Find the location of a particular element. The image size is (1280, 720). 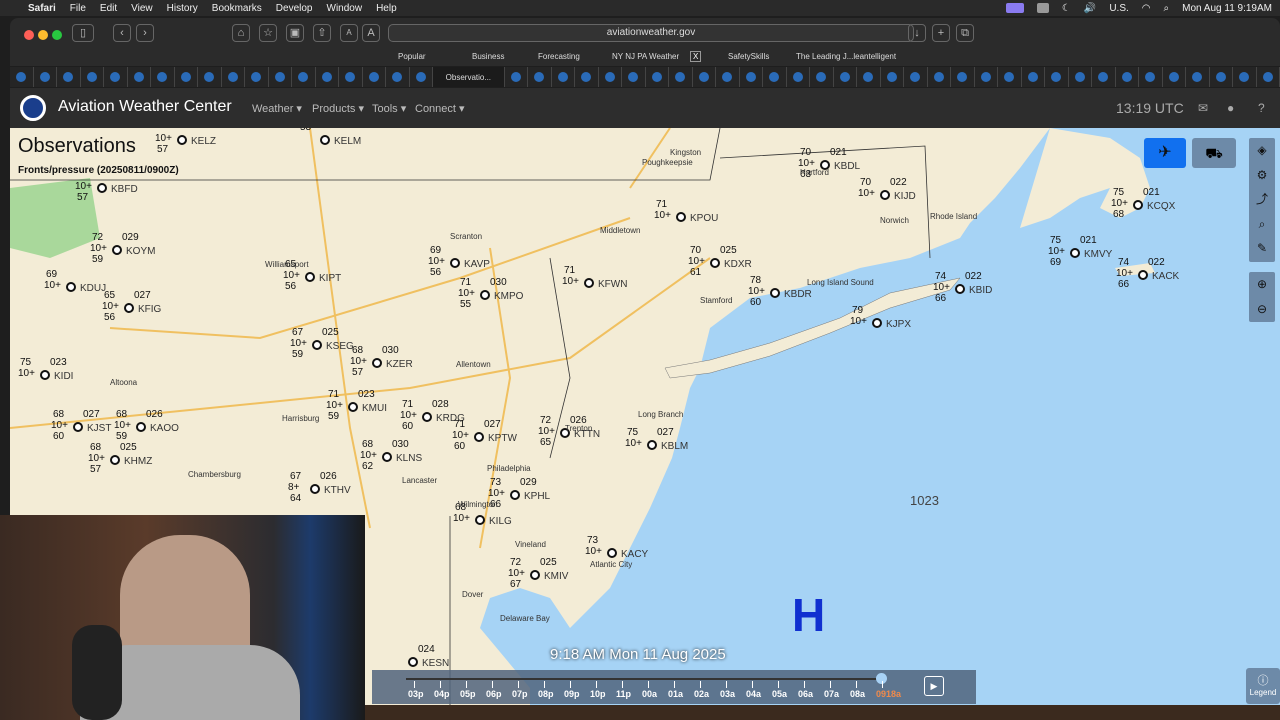

bookmark-star-icon: ☆ is located at coordinates (268, 33).